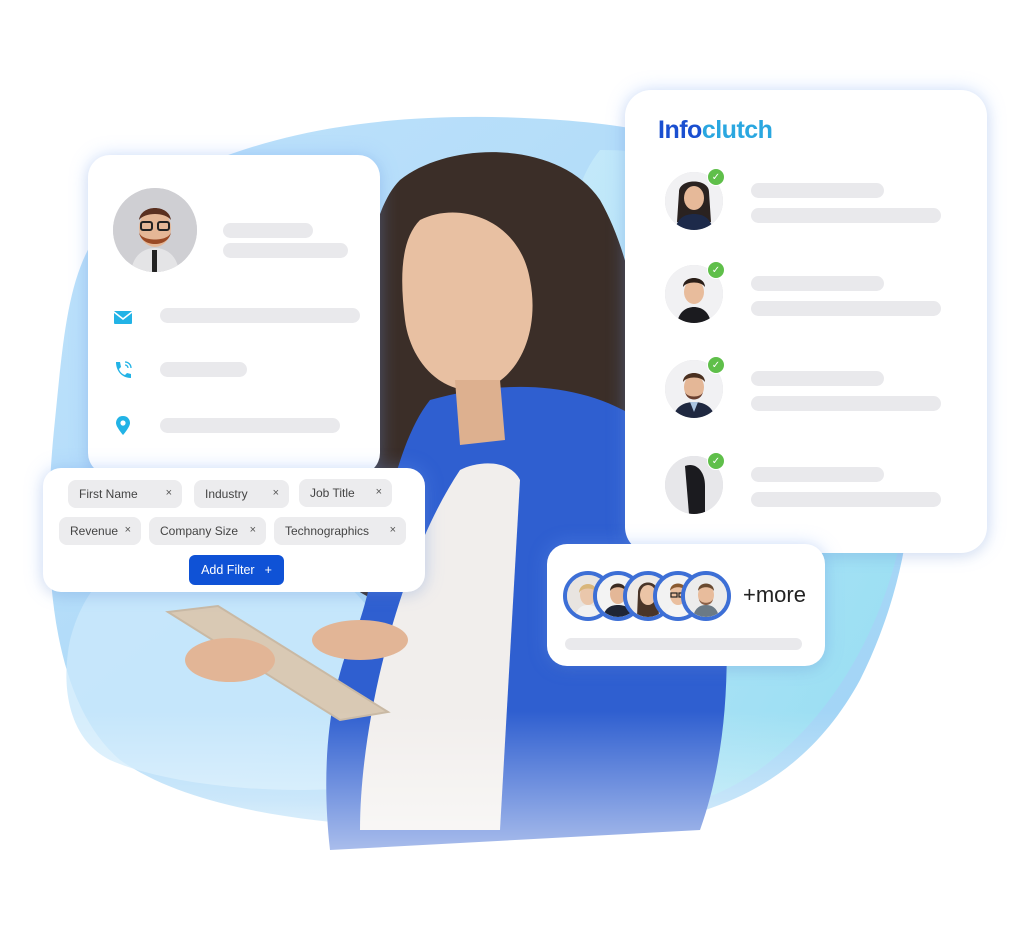 This screenshot has height=948, width=1024. What do you see at coordinates (715, 130) in the screenshot?
I see `infoclutch-logo: Infoclutch` at bounding box center [715, 130].